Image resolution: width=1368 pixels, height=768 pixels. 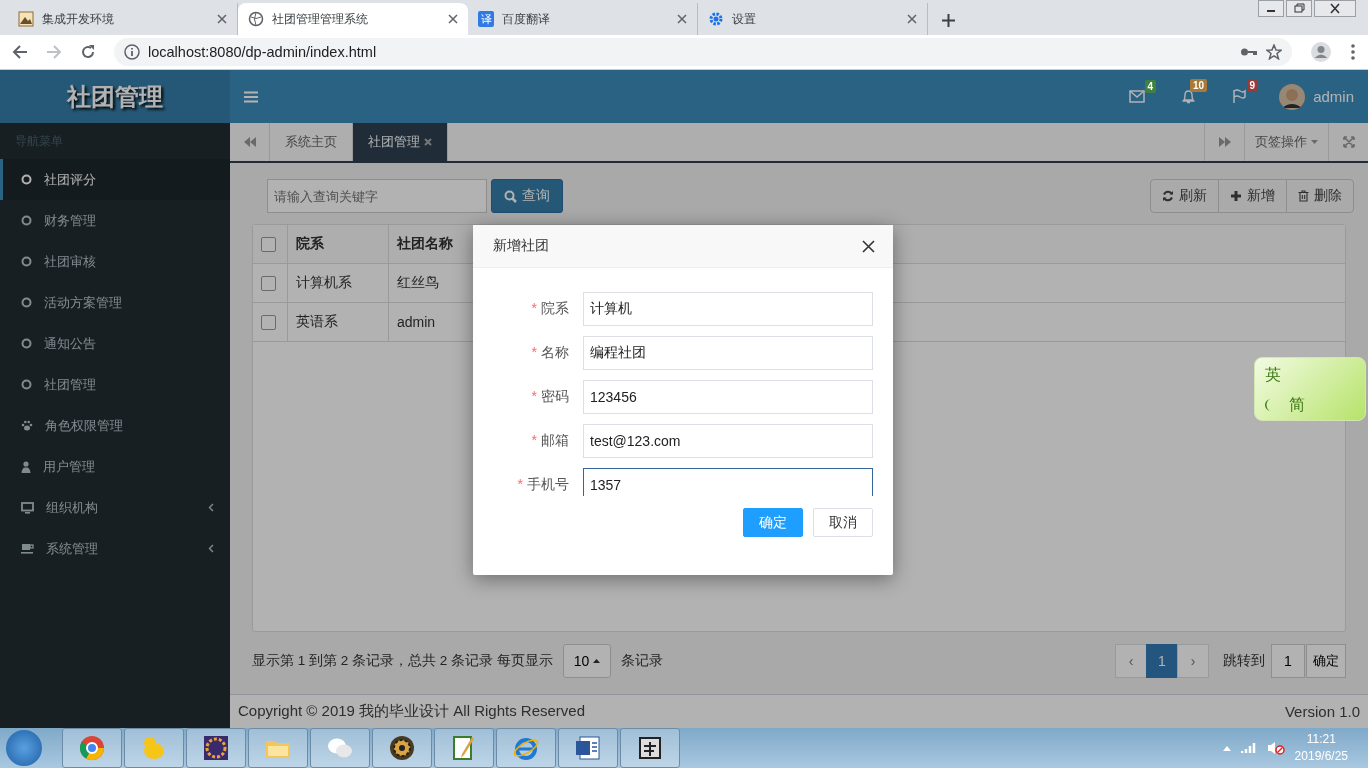 I want to click on clock-date: 2019/6/25, so click(x=1321, y=756).